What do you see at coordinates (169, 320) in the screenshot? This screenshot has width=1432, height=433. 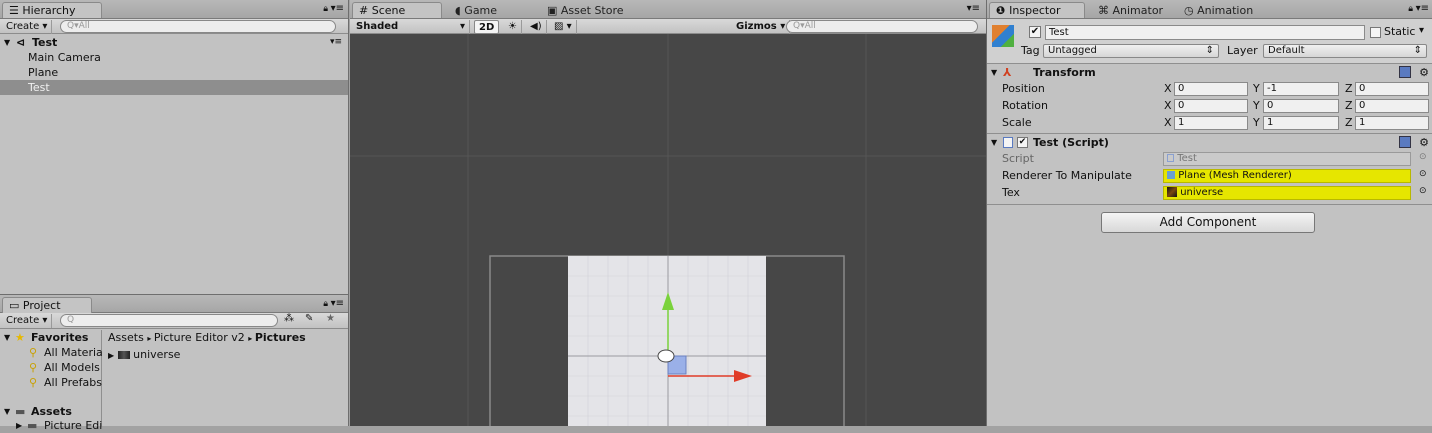 I see `project-search-input: Q` at bounding box center [169, 320].